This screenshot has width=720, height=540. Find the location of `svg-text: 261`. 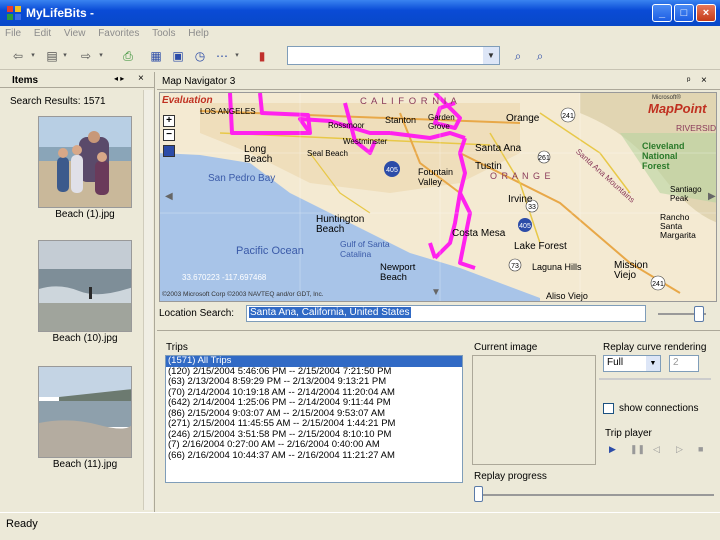

svg-text: 261 is located at coordinates (544, 158).